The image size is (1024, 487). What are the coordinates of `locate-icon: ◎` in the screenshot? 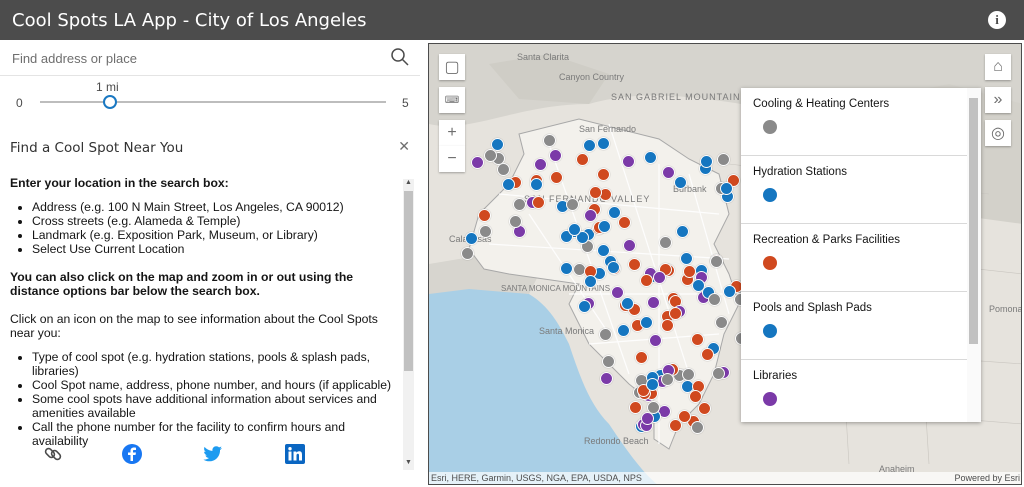 It's located at (998, 133).